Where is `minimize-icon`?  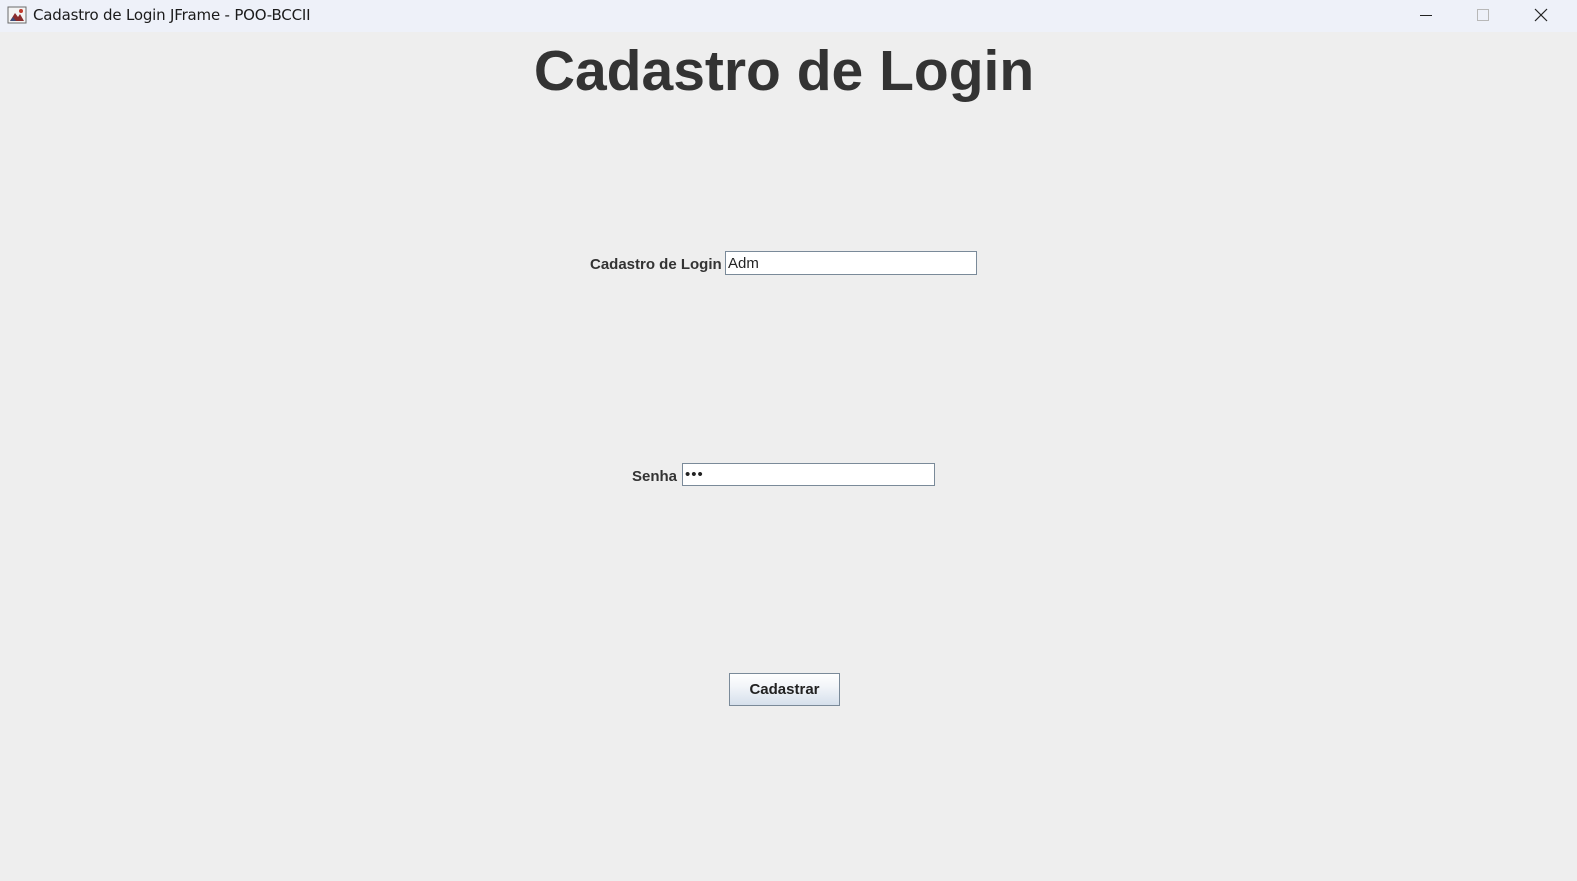 minimize-icon is located at coordinates (1426, 15).